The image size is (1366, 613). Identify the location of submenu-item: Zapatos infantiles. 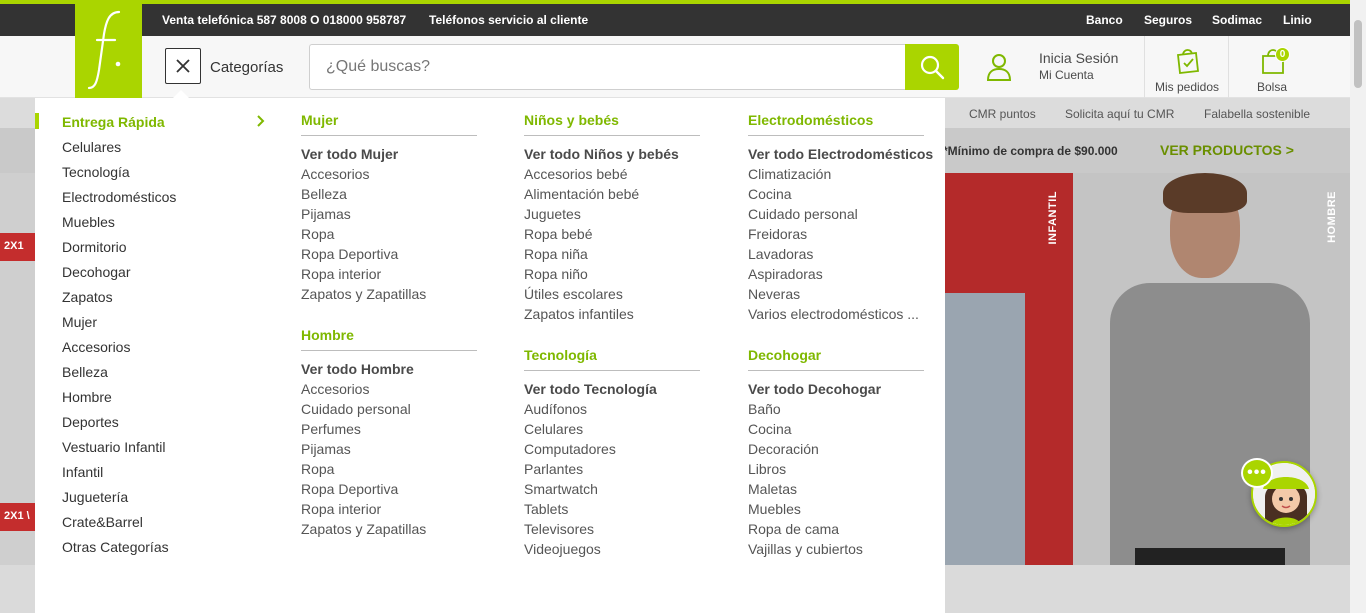
(579, 314).